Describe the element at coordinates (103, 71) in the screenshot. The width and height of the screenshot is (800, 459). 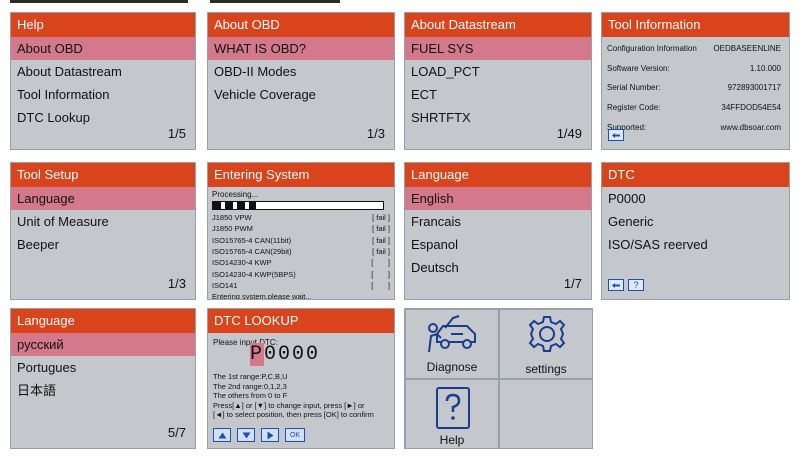
I see `menu-item-about-datastream: About Datastream` at that location.